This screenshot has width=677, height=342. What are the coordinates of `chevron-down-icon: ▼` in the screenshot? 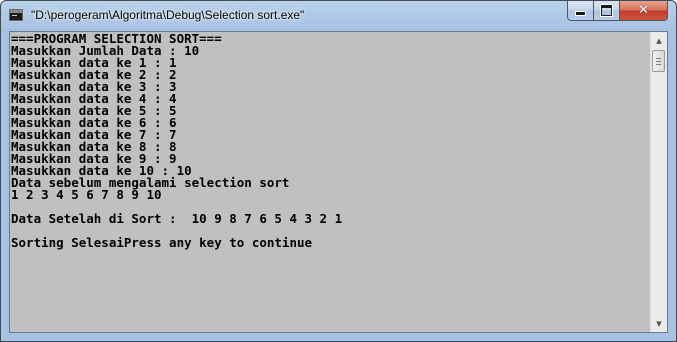 It's located at (659, 323).